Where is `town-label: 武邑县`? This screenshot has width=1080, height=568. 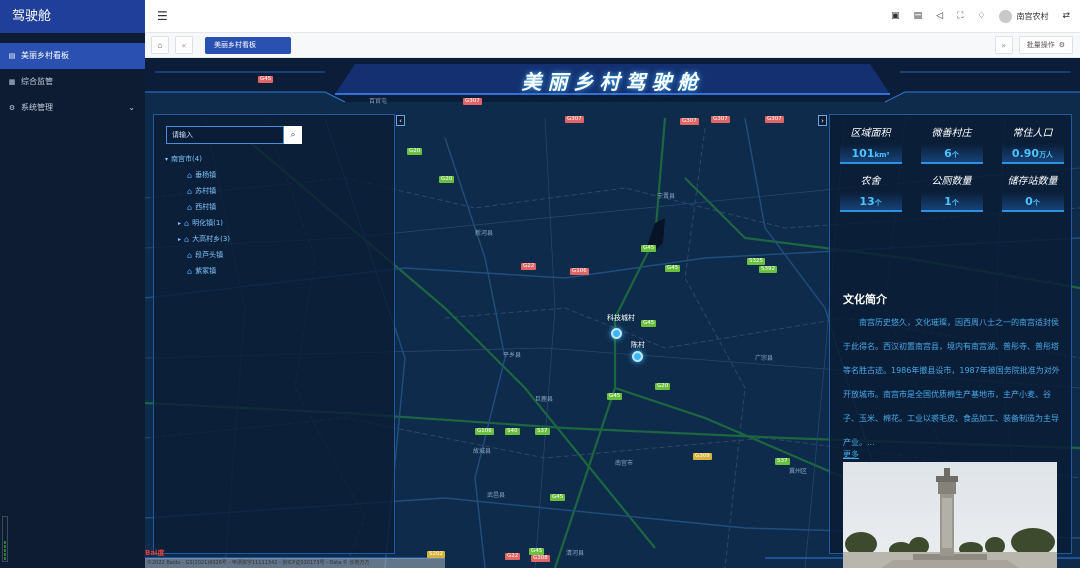 town-label: 武邑县 is located at coordinates (496, 495).